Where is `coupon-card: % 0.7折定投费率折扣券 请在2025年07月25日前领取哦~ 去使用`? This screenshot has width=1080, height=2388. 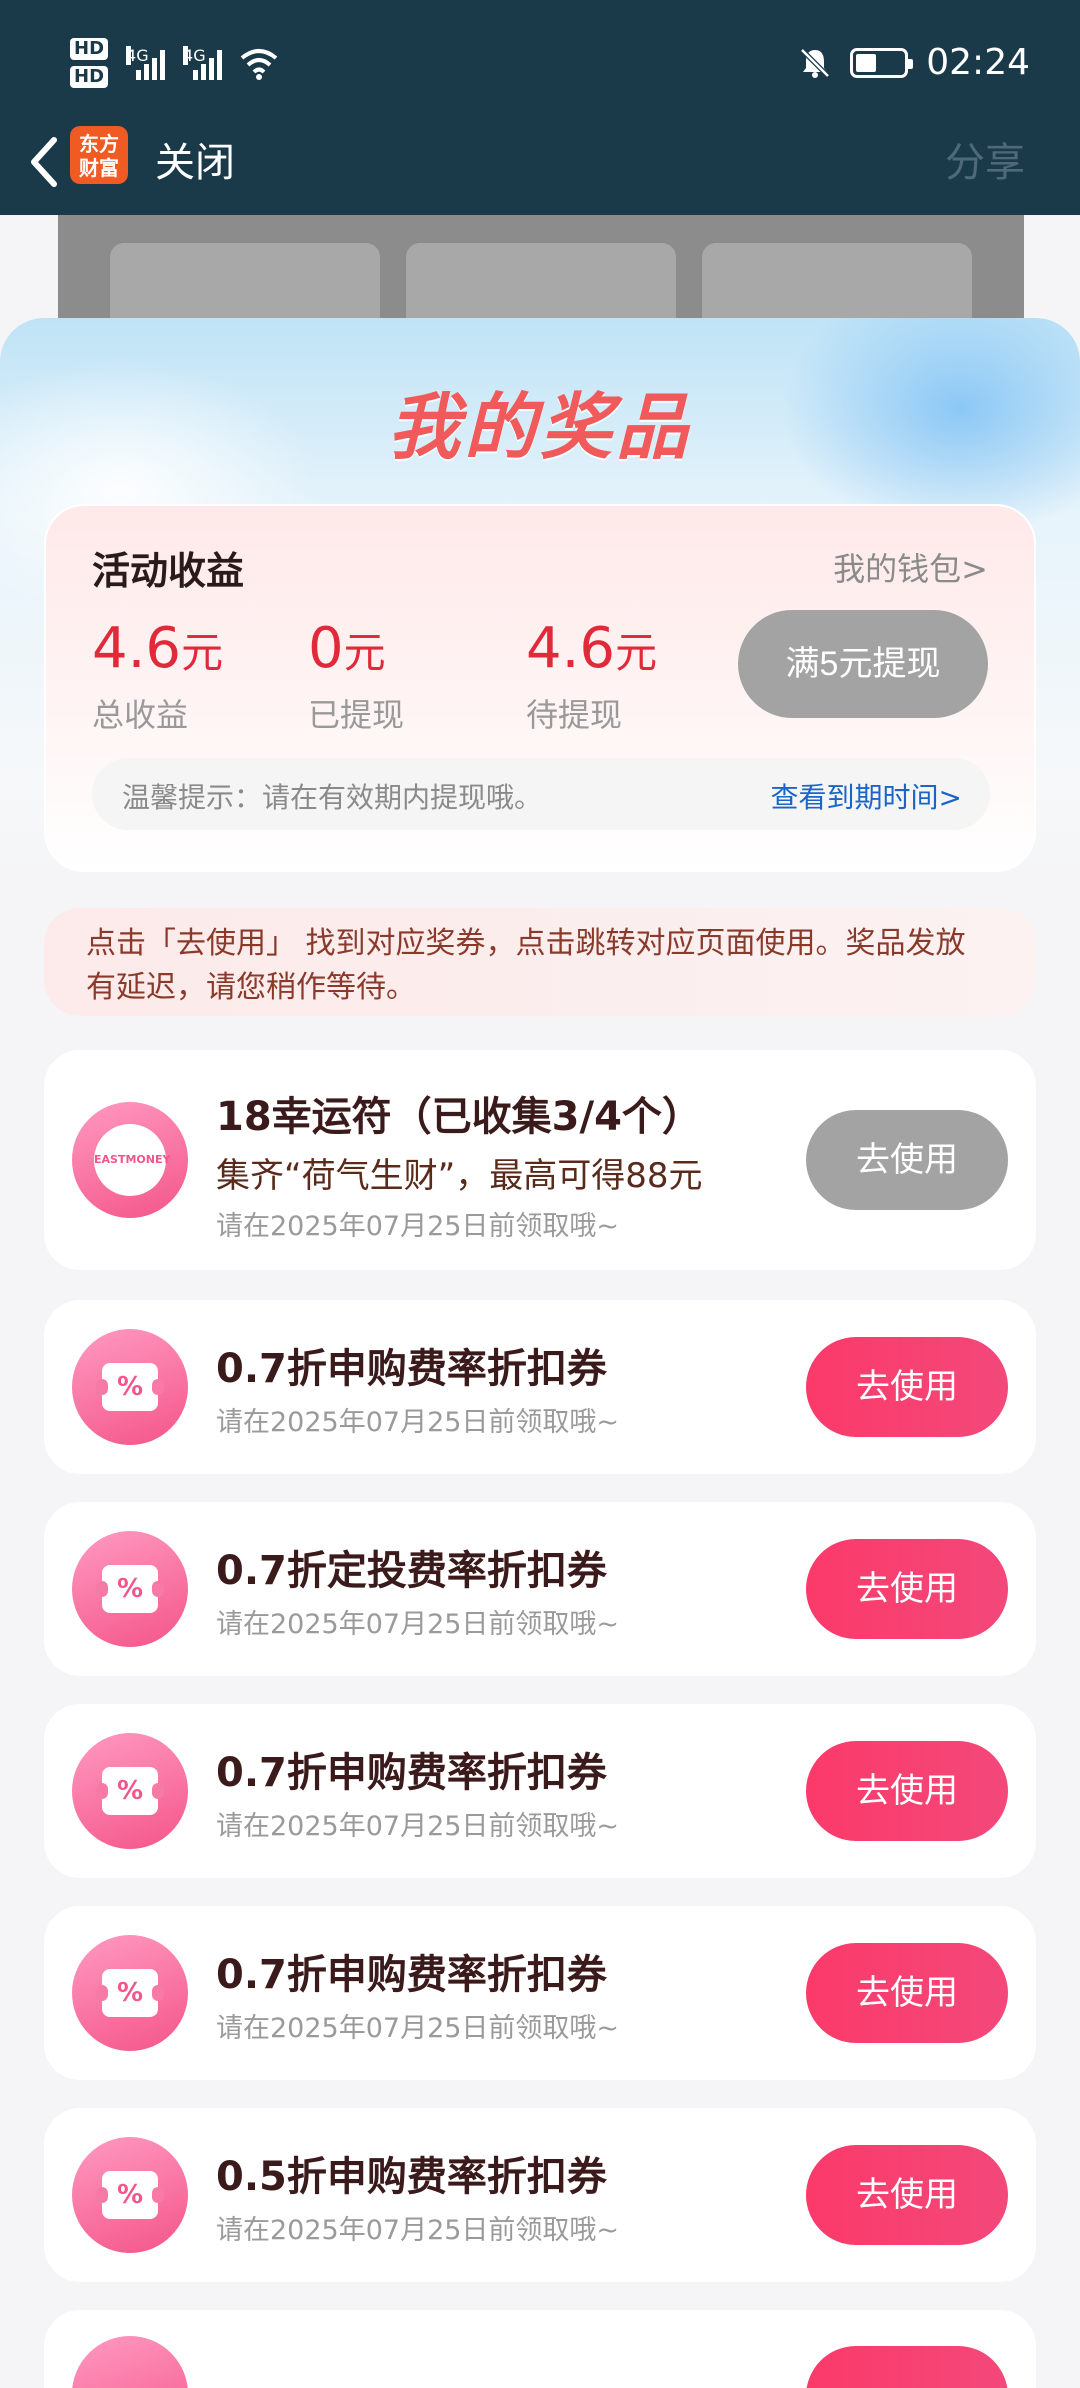
coupon-card: % 0.7折定投费率折扣券 请在2025年07月25日前领取哦~ 去使用 is located at coordinates (540, 1589).